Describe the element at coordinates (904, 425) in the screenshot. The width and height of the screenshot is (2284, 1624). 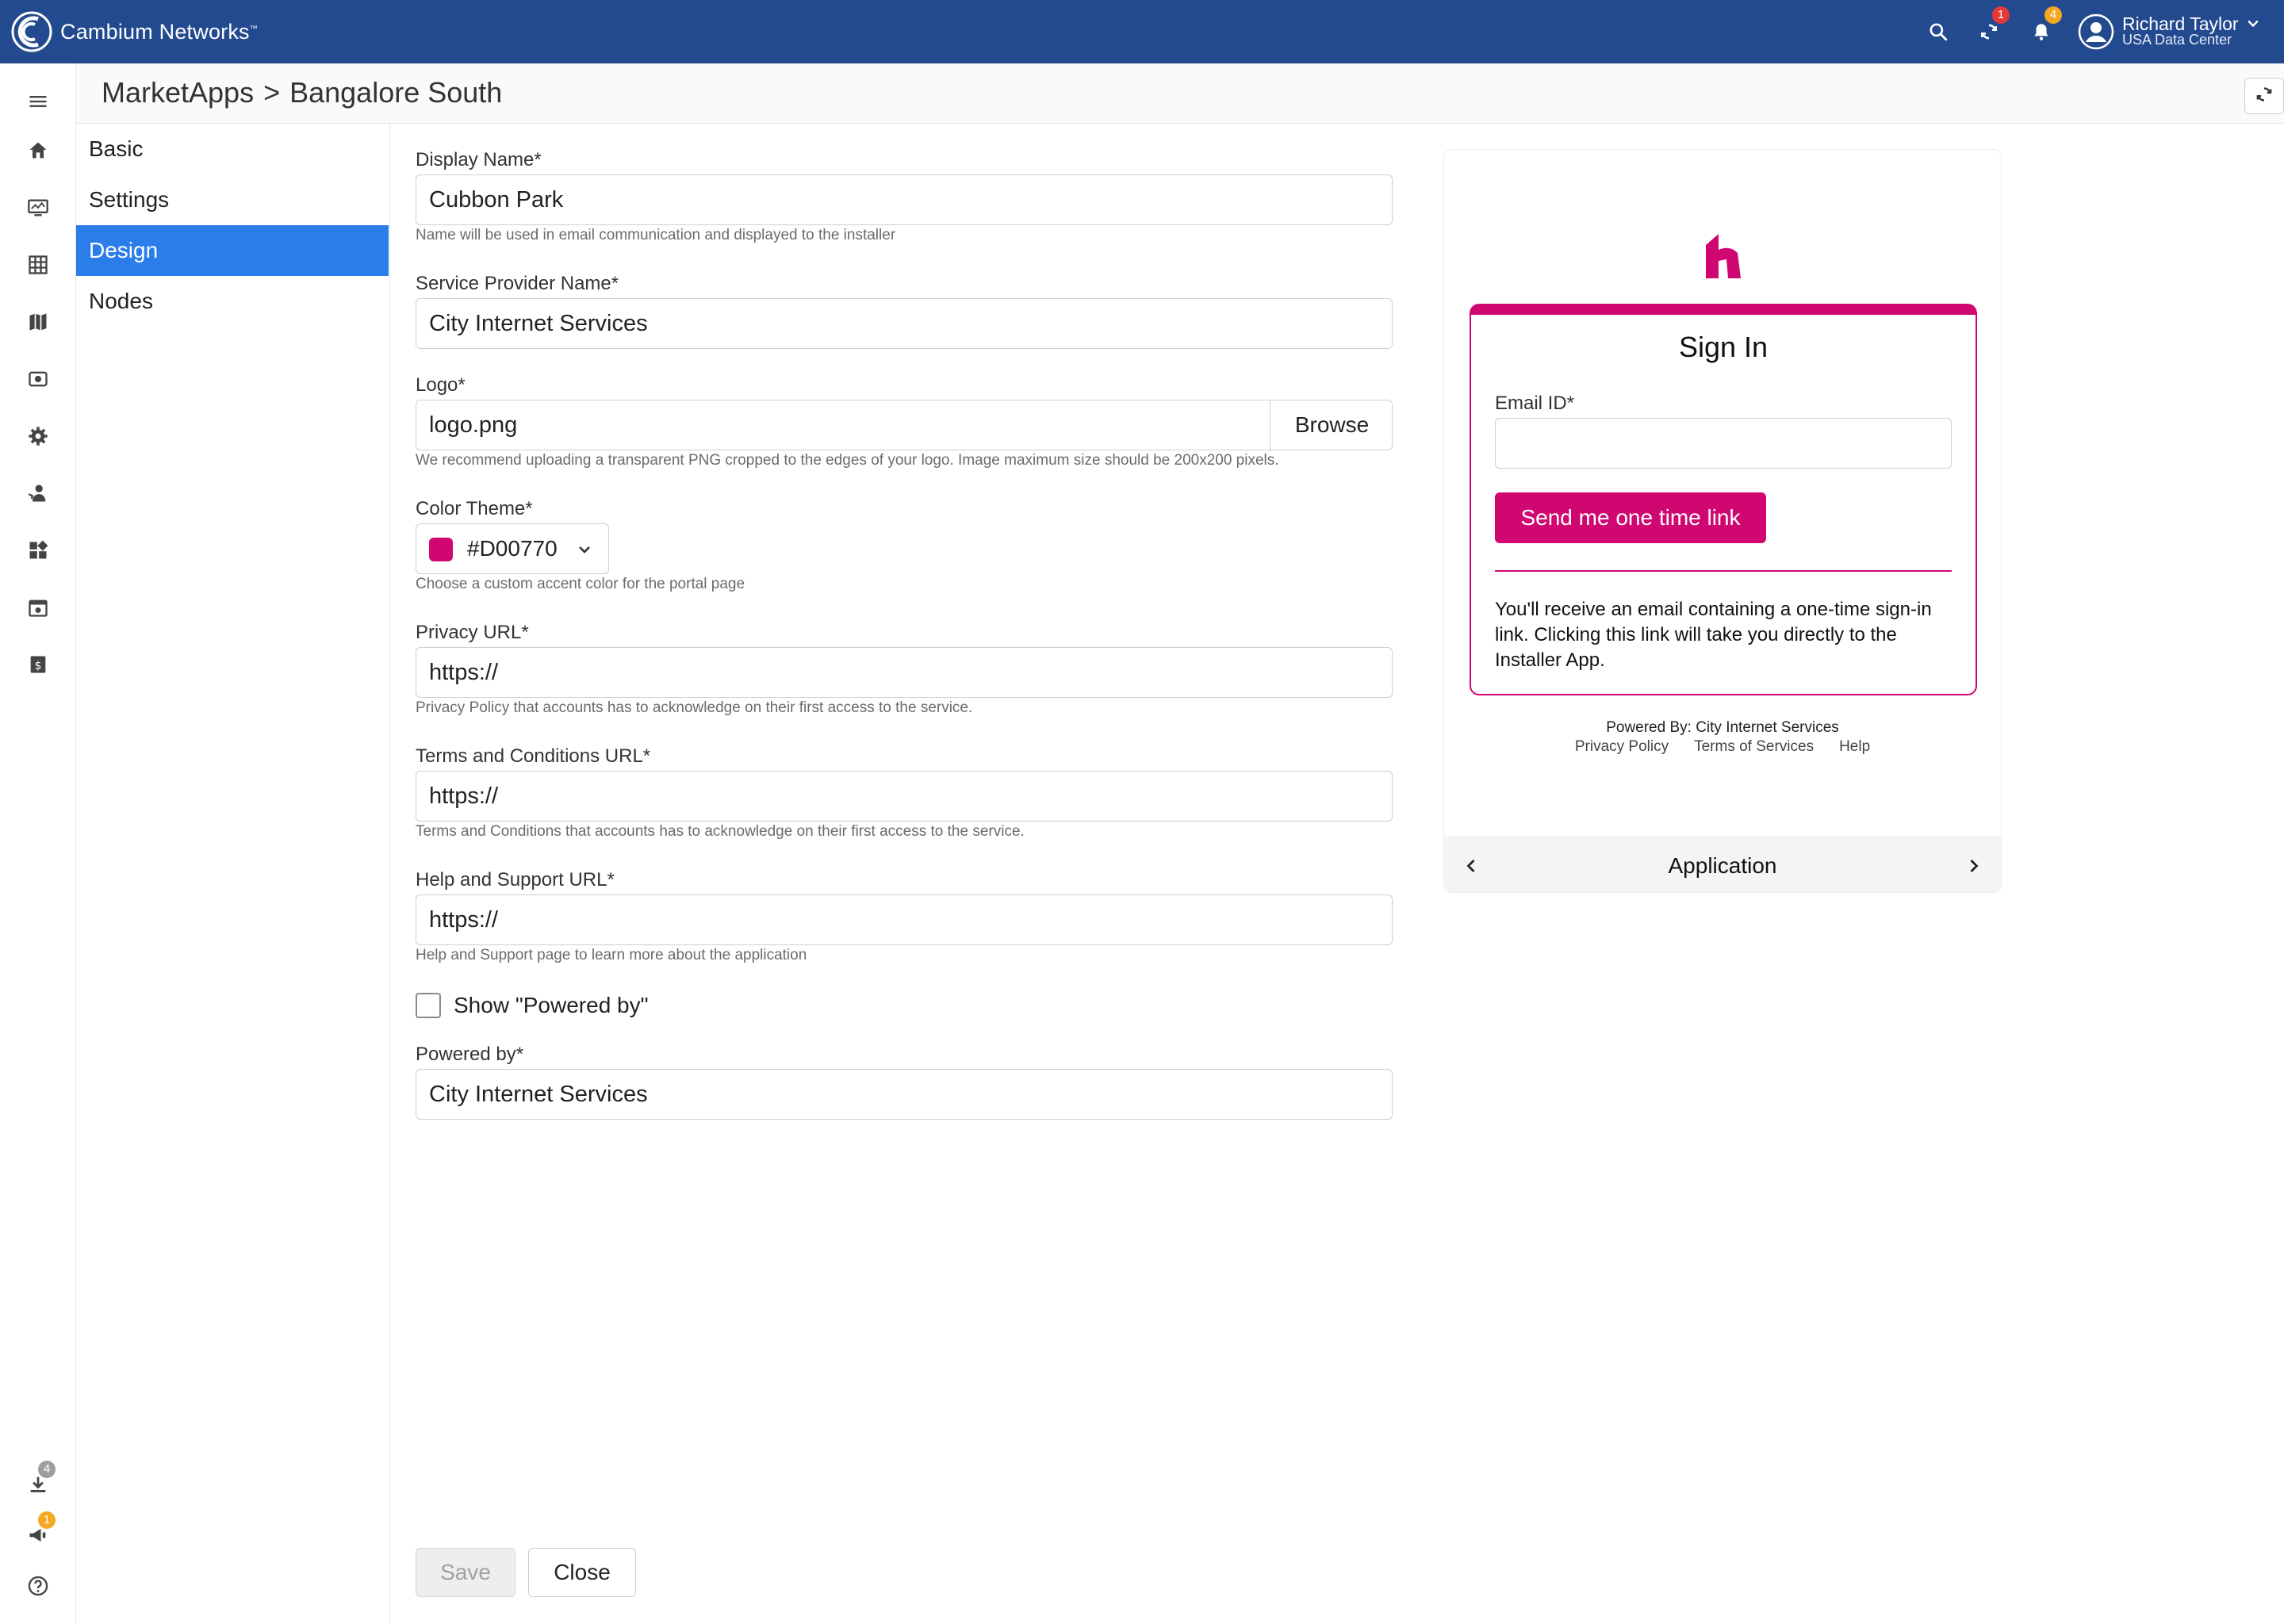
I see `logo-input: logo.png Browse` at that location.